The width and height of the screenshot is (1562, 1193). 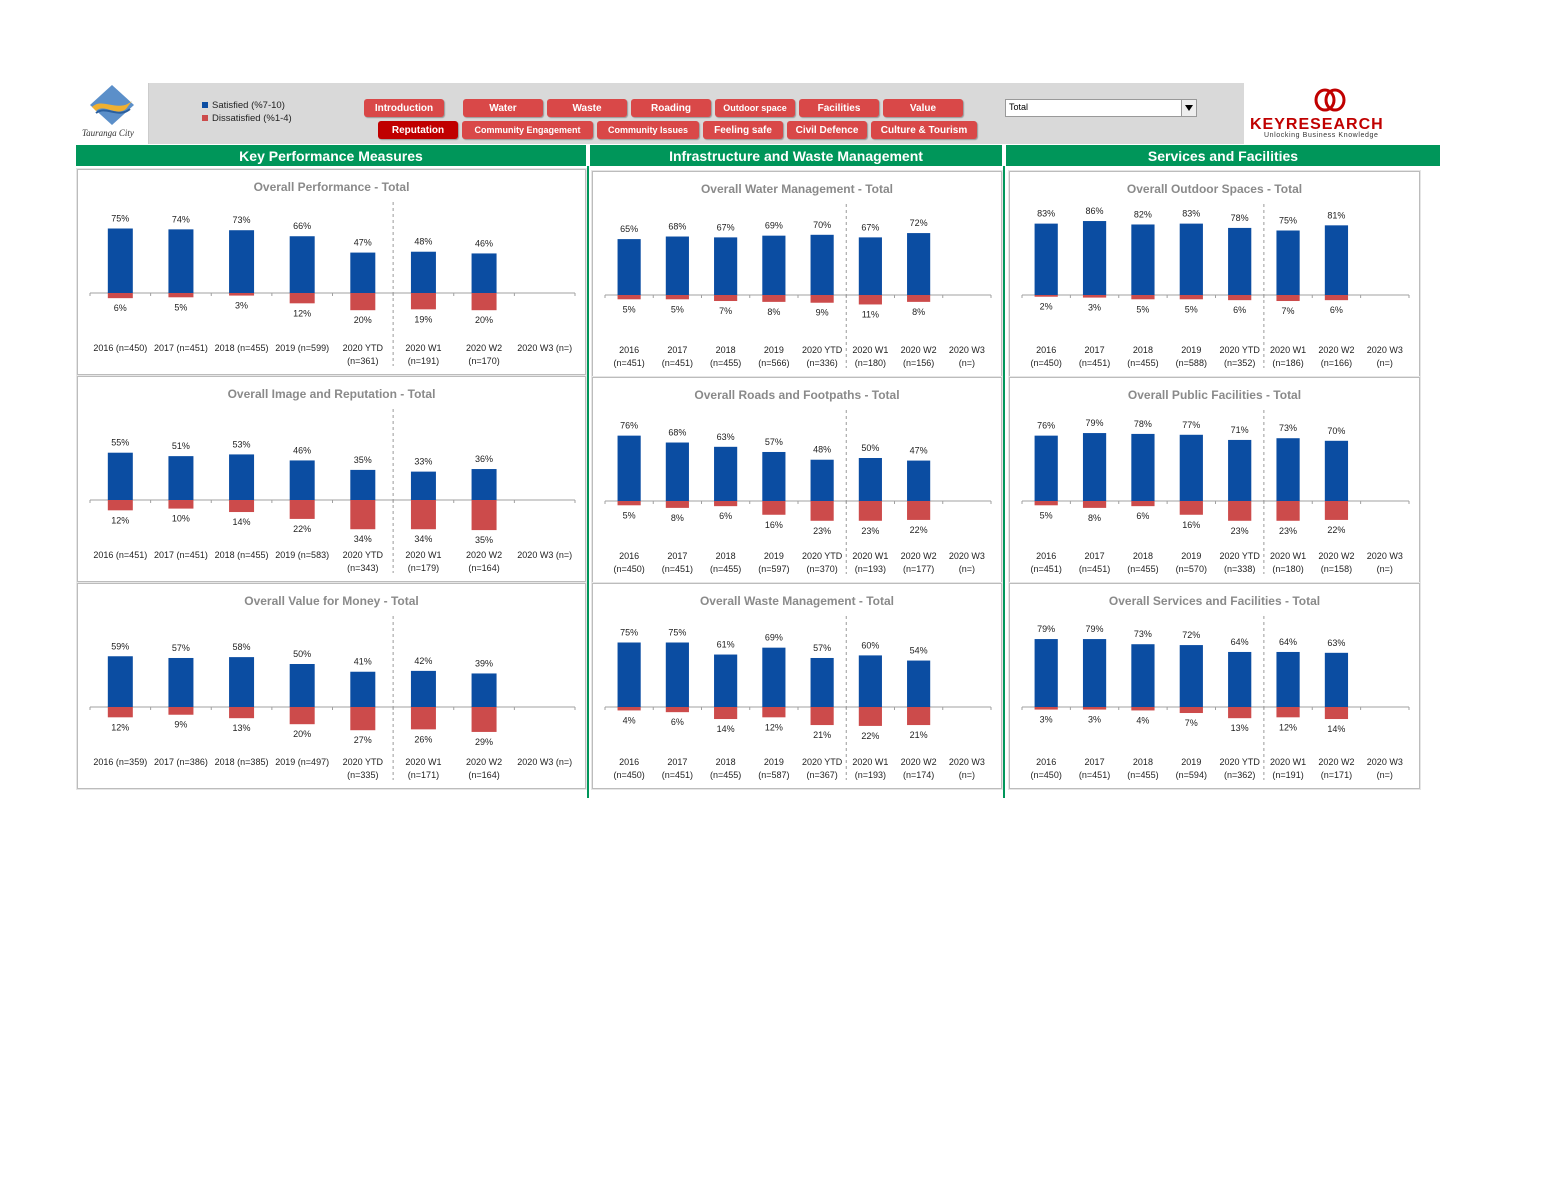 What do you see at coordinates (1240, 642) in the screenshot?
I see `data-label-satisfied: 64%` at bounding box center [1240, 642].